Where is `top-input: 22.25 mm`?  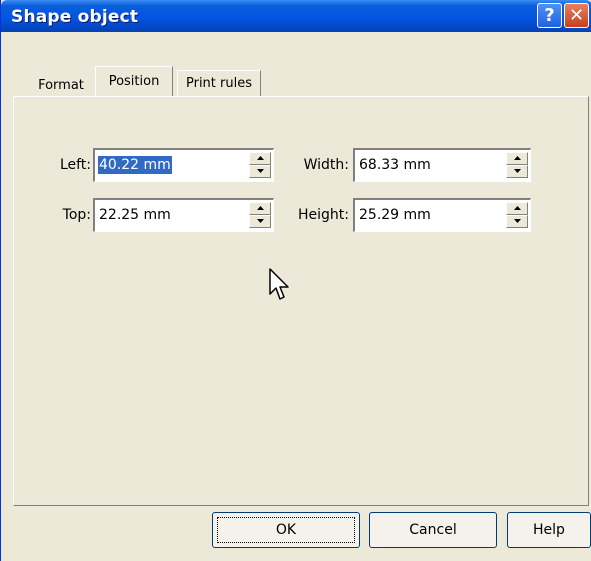 top-input: 22.25 mm is located at coordinates (135, 215).